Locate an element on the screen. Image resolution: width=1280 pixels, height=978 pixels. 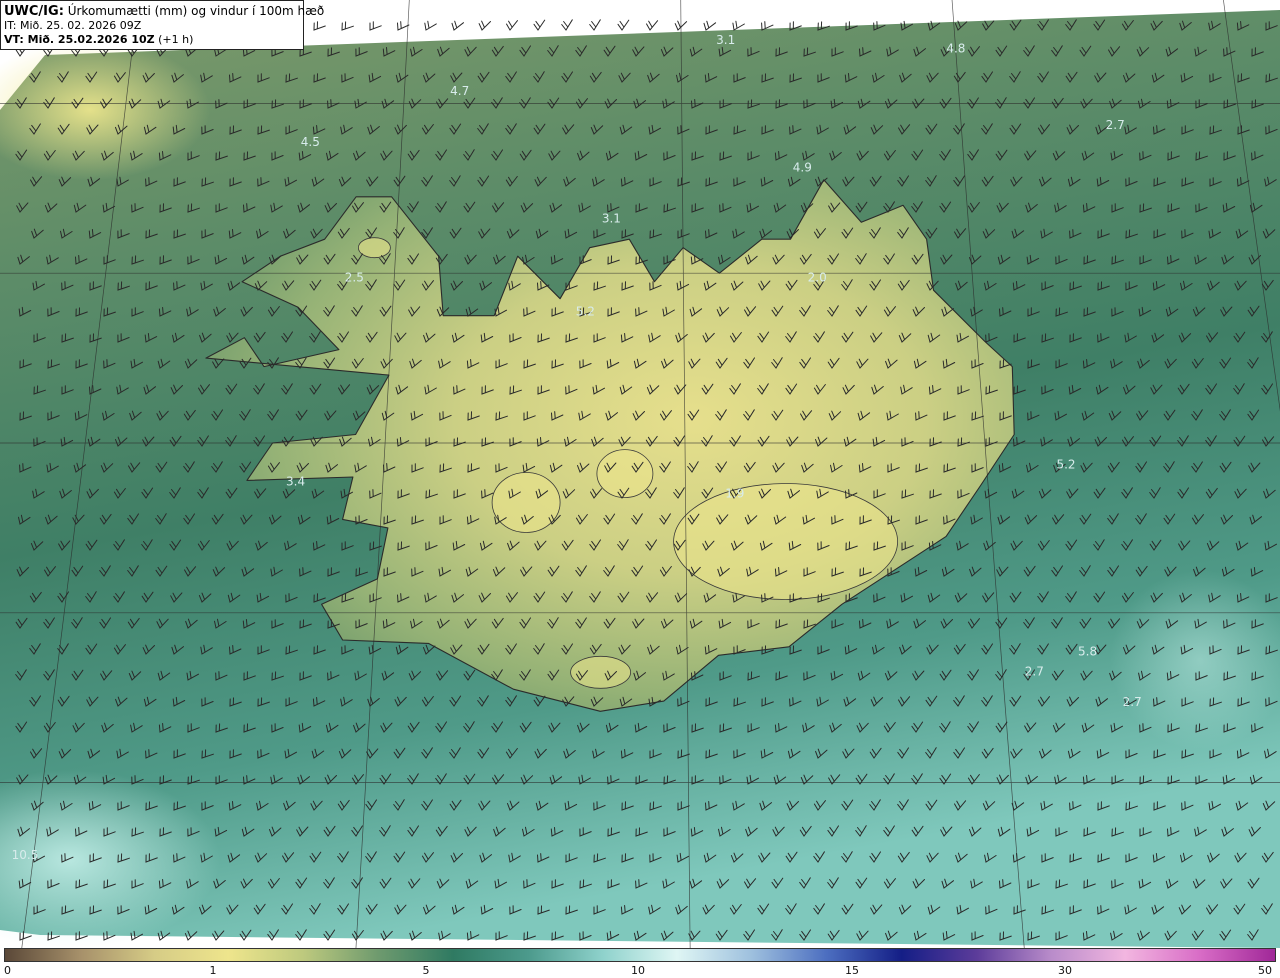
colorbar-tick-label: 15 is located at coordinates (852, 970).